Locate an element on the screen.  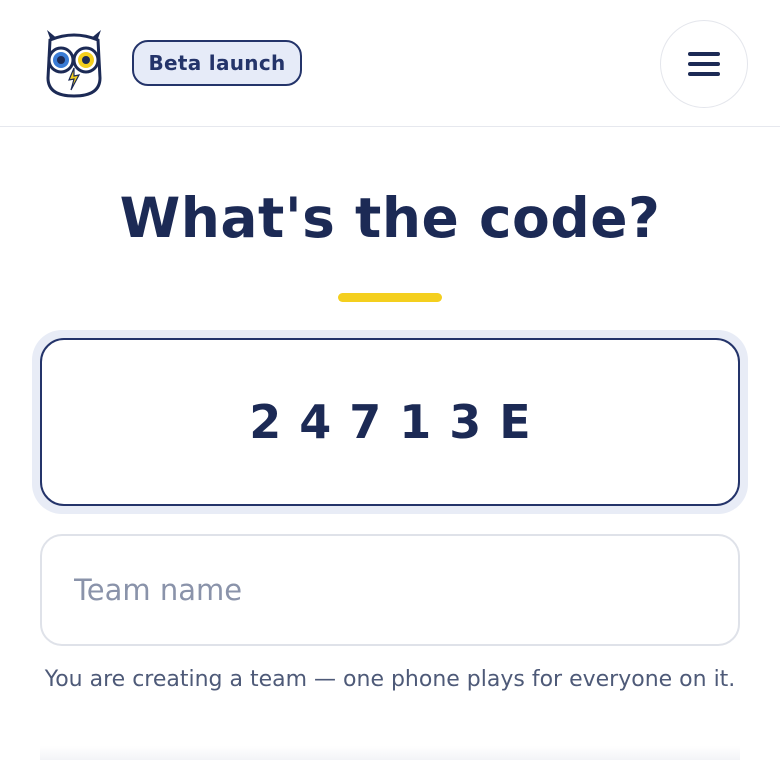
next-section-edge is located at coordinates (390, 753).